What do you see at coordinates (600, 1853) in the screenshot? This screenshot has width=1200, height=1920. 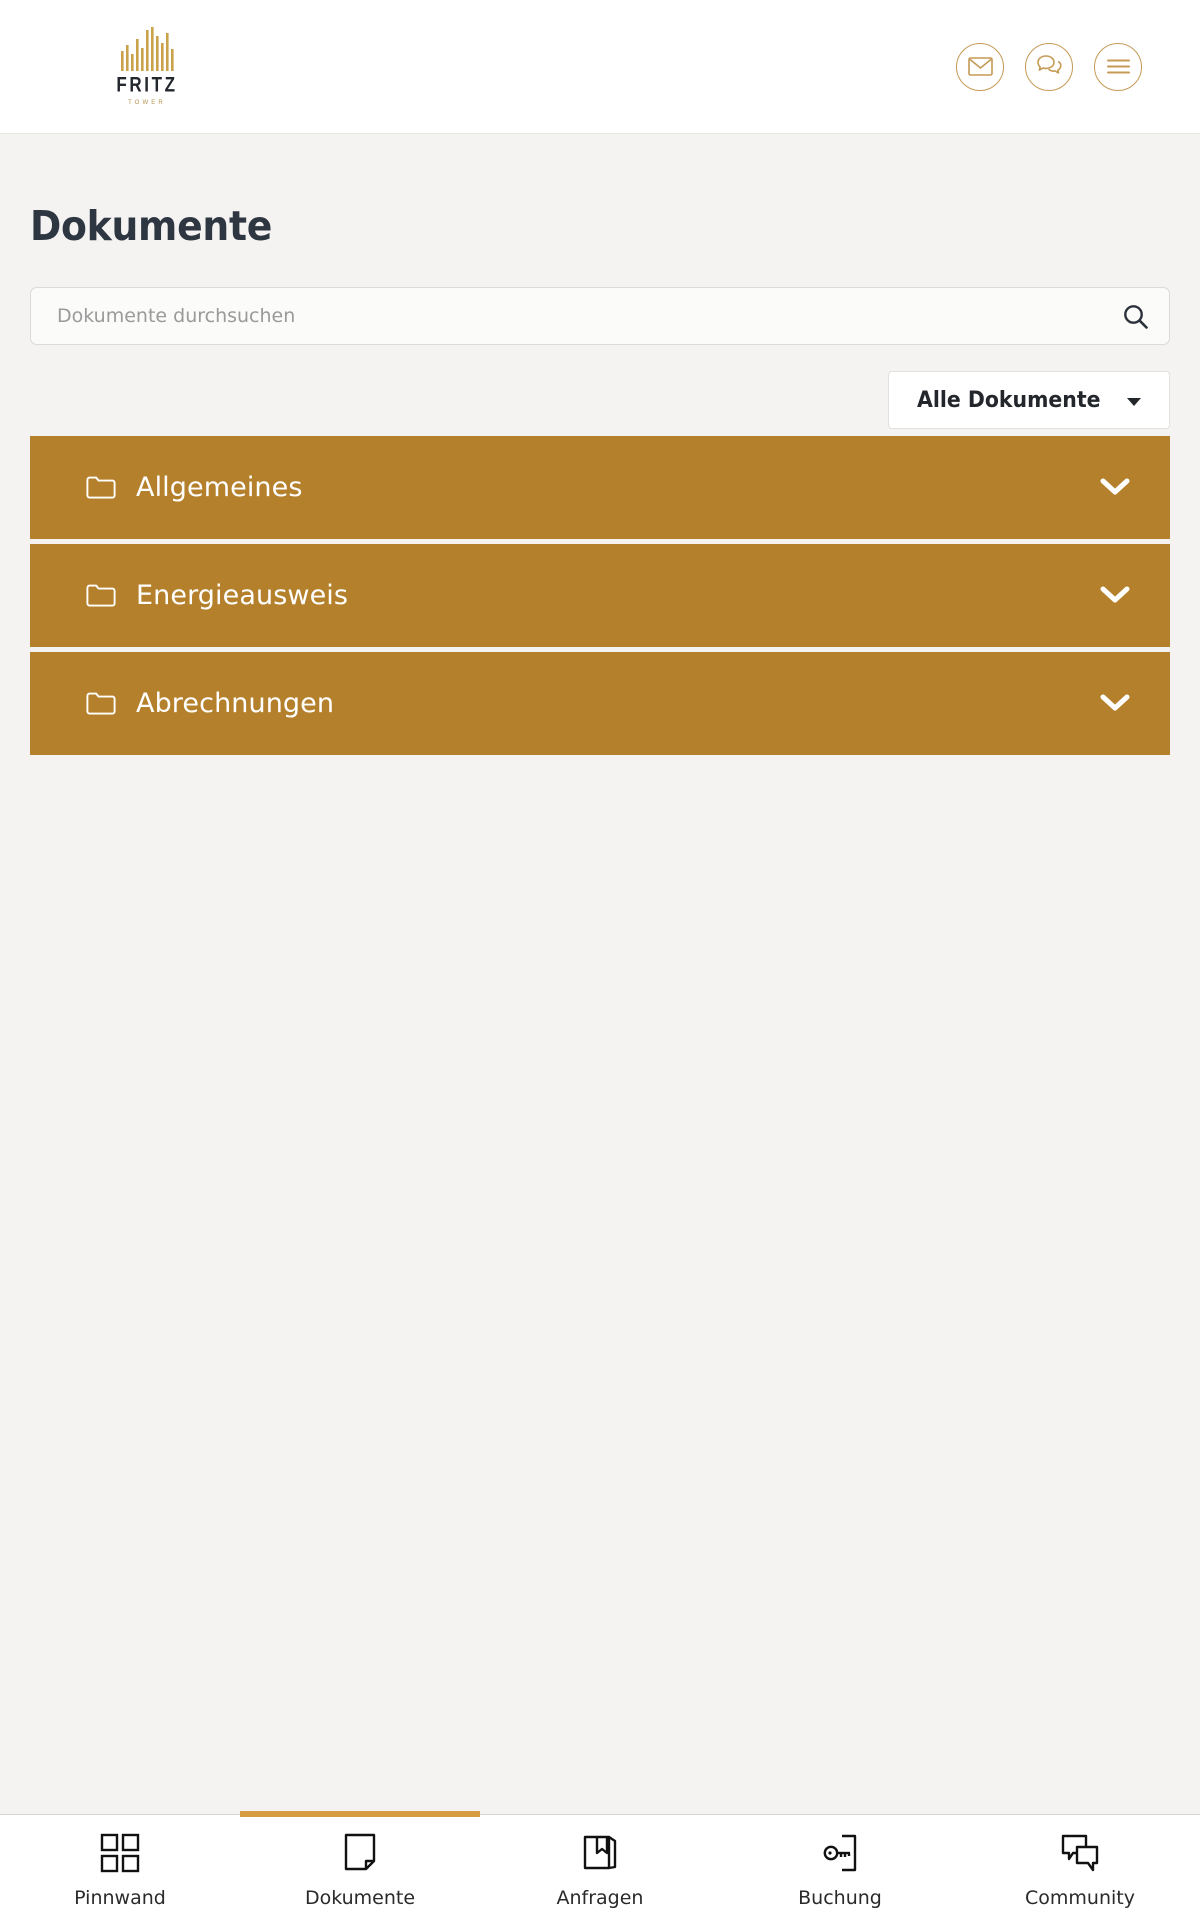 I see `book-bookmark-icon` at bounding box center [600, 1853].